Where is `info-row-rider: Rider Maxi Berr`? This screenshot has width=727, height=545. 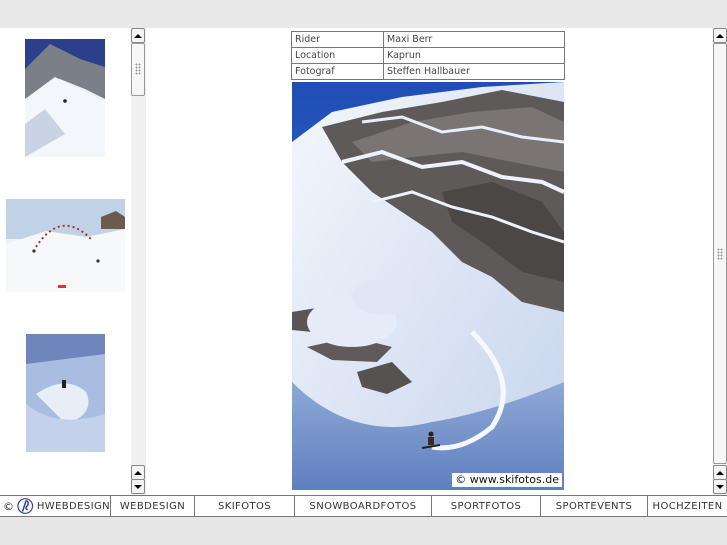
info-row-rider: Rider Maxi Berr is located at coordinates (428, 39).